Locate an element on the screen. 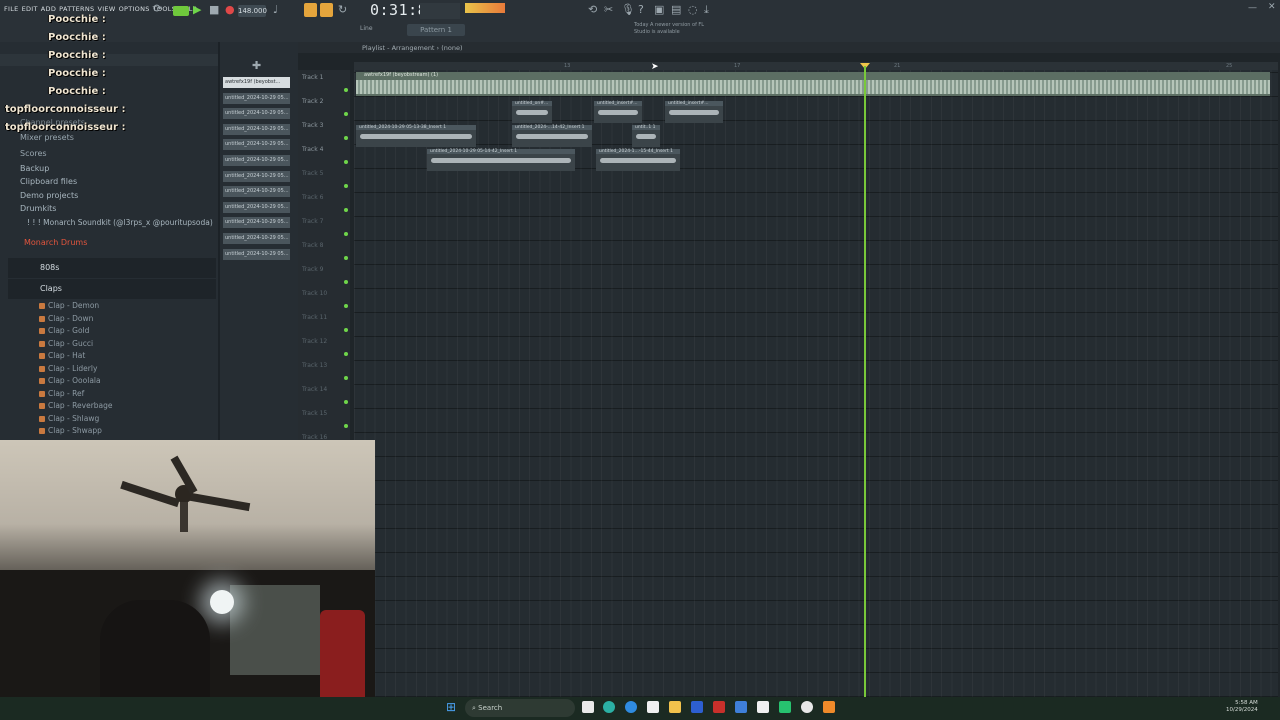 The width and height of the screenshot is (1280, 720). track-name: Track 4 is located at coordinates (312, 149).